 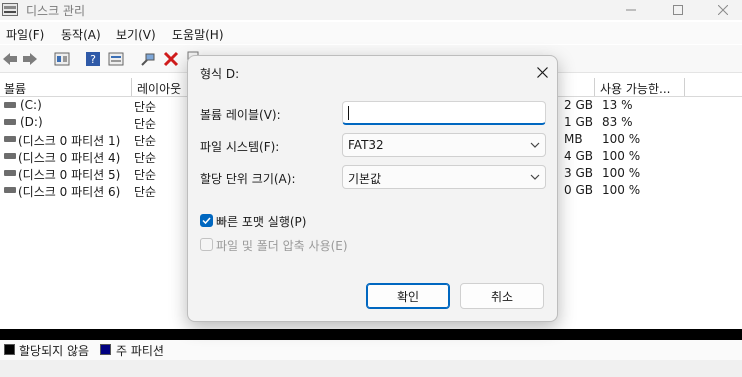 What do you see at coordinates (206, 244) in the screenshot?
I see `compression-checkbox` at bounding box center [206, 244].